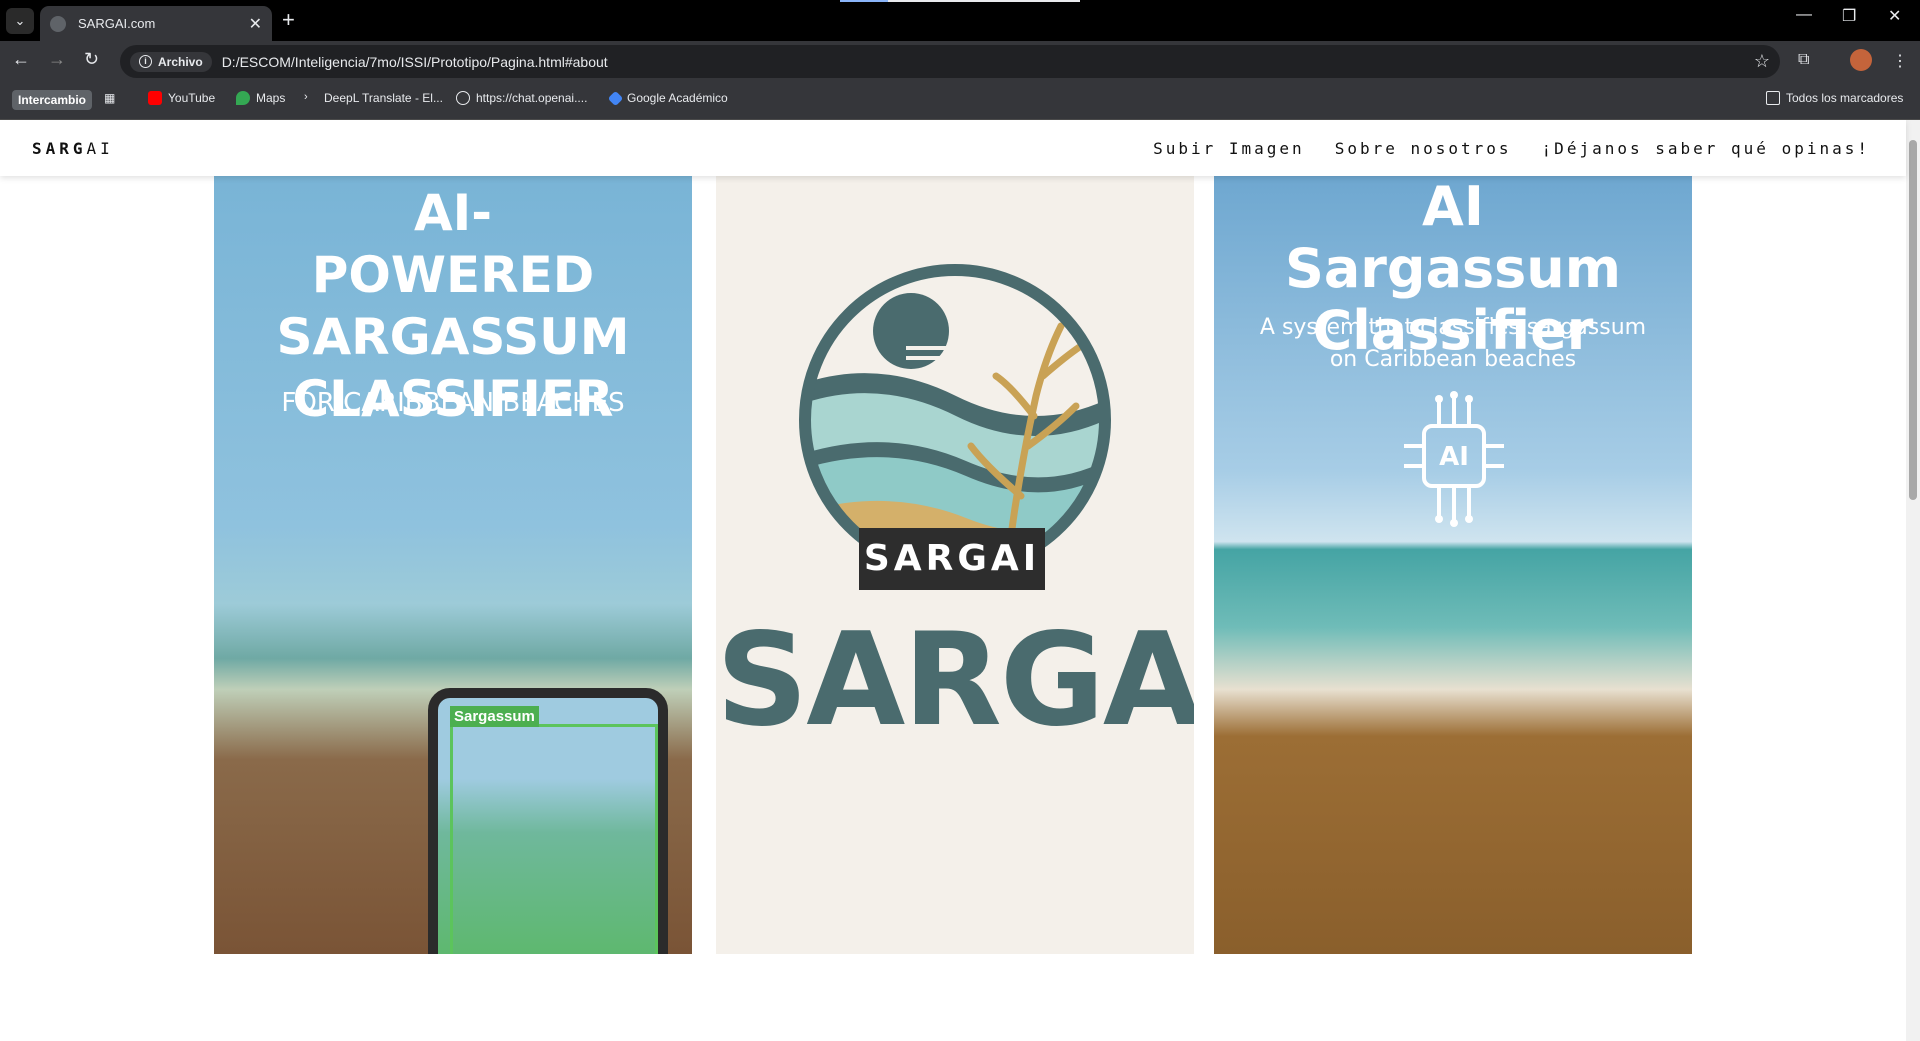  What do you see at coordinates (955, 680) in the screenshot?
I see `logo-wordmark: SARGAI` at bounding box center [955, 680].